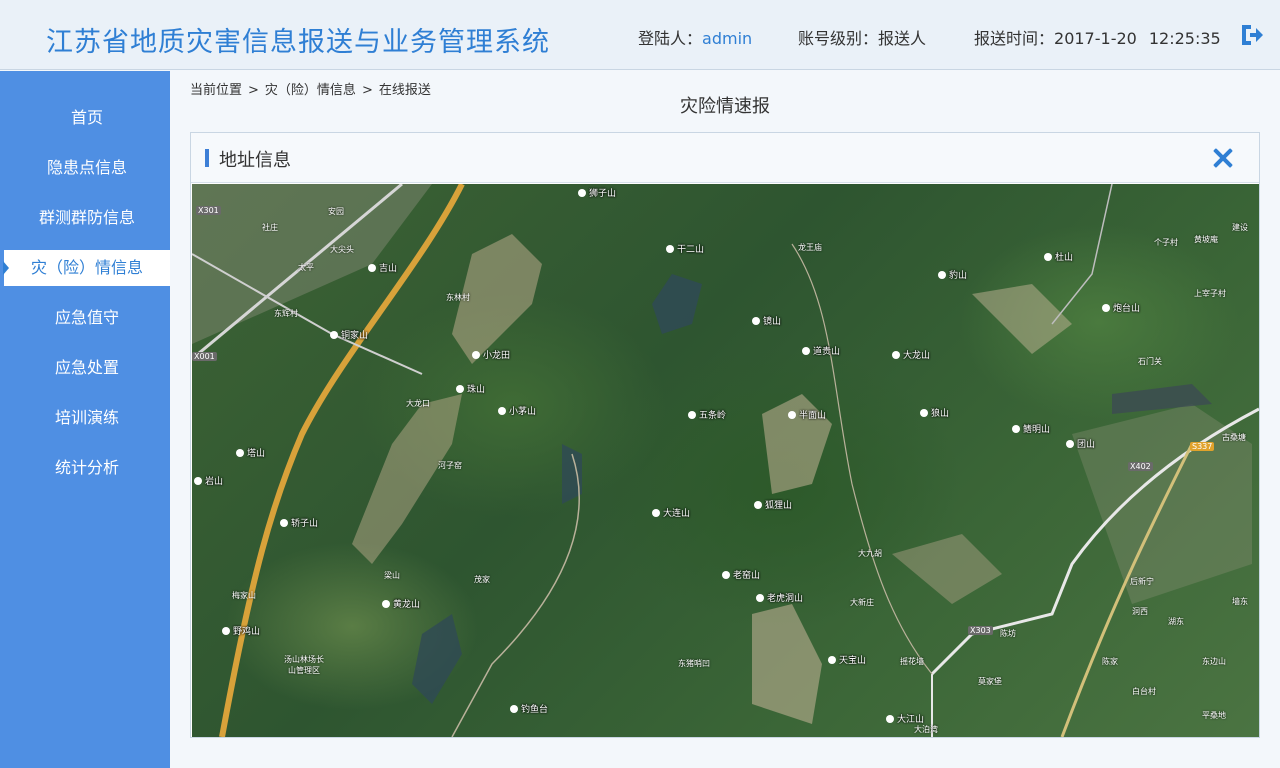 The height and width of the screenshot is (768, 1280). What do you see at coordinates (336, 211) in the screenshot?
I see `map-label: 安园` at bounding box center [336, 211].